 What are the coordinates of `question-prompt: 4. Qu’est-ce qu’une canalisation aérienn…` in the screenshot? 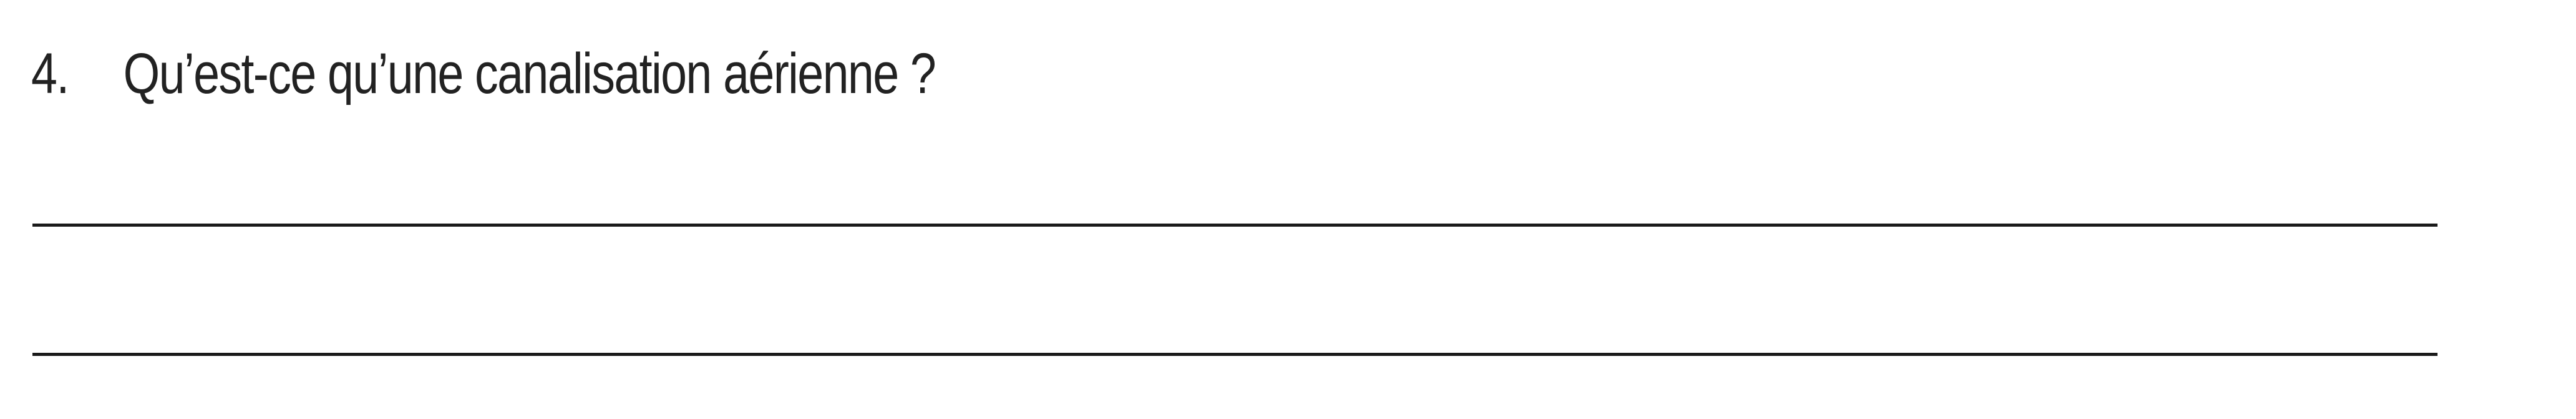 It's located at (484, 73).